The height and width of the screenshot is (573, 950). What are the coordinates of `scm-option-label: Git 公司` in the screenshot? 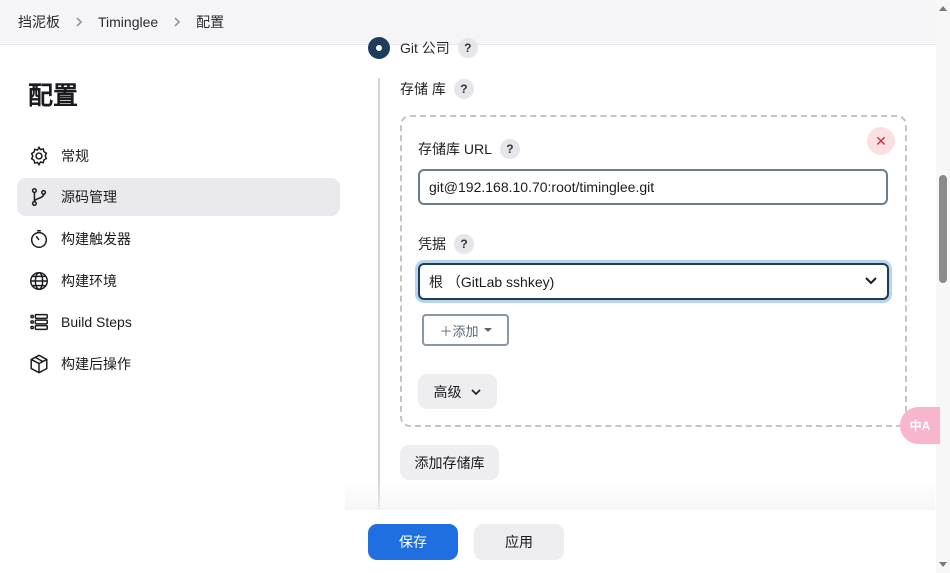 It's located at (425, 48).